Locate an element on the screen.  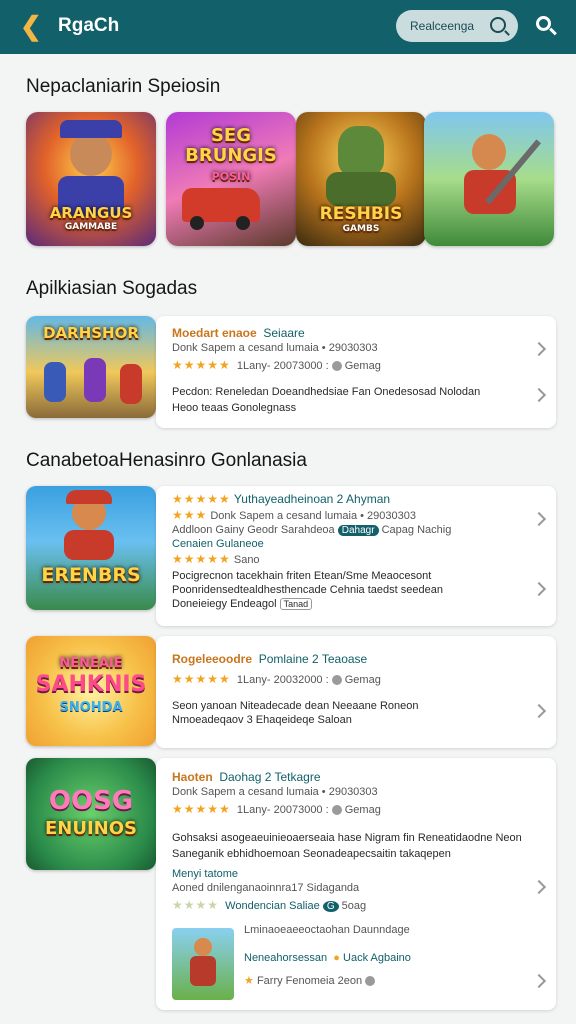
app-3-rating-stars: ★★★★★ is located at coordinates (201, 679).